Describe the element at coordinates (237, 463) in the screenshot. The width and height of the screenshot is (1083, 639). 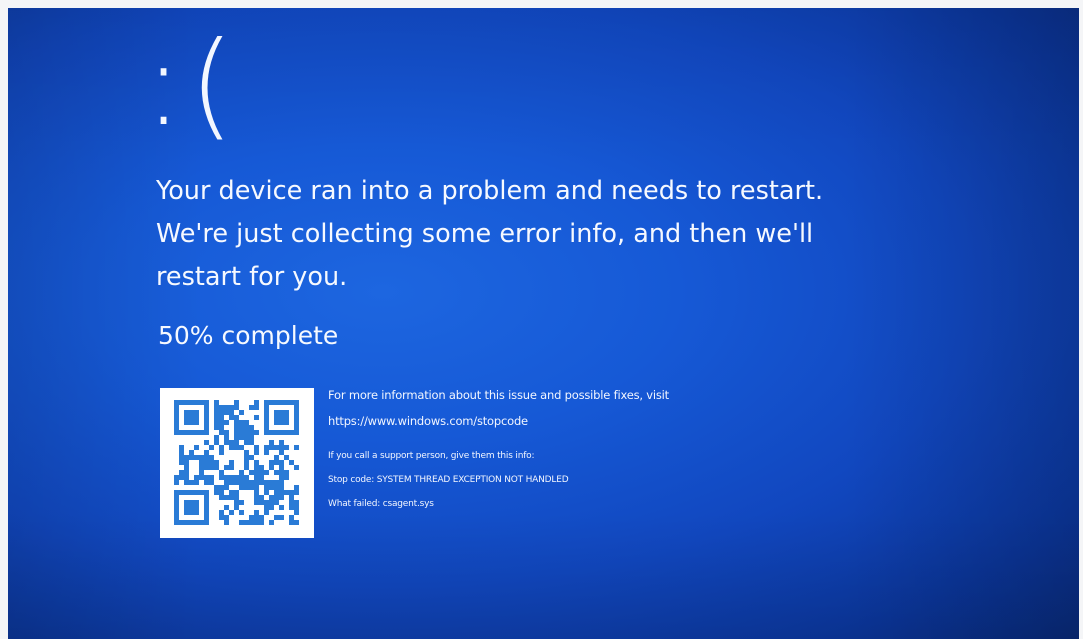
I see `qr-code-icon` at that location.